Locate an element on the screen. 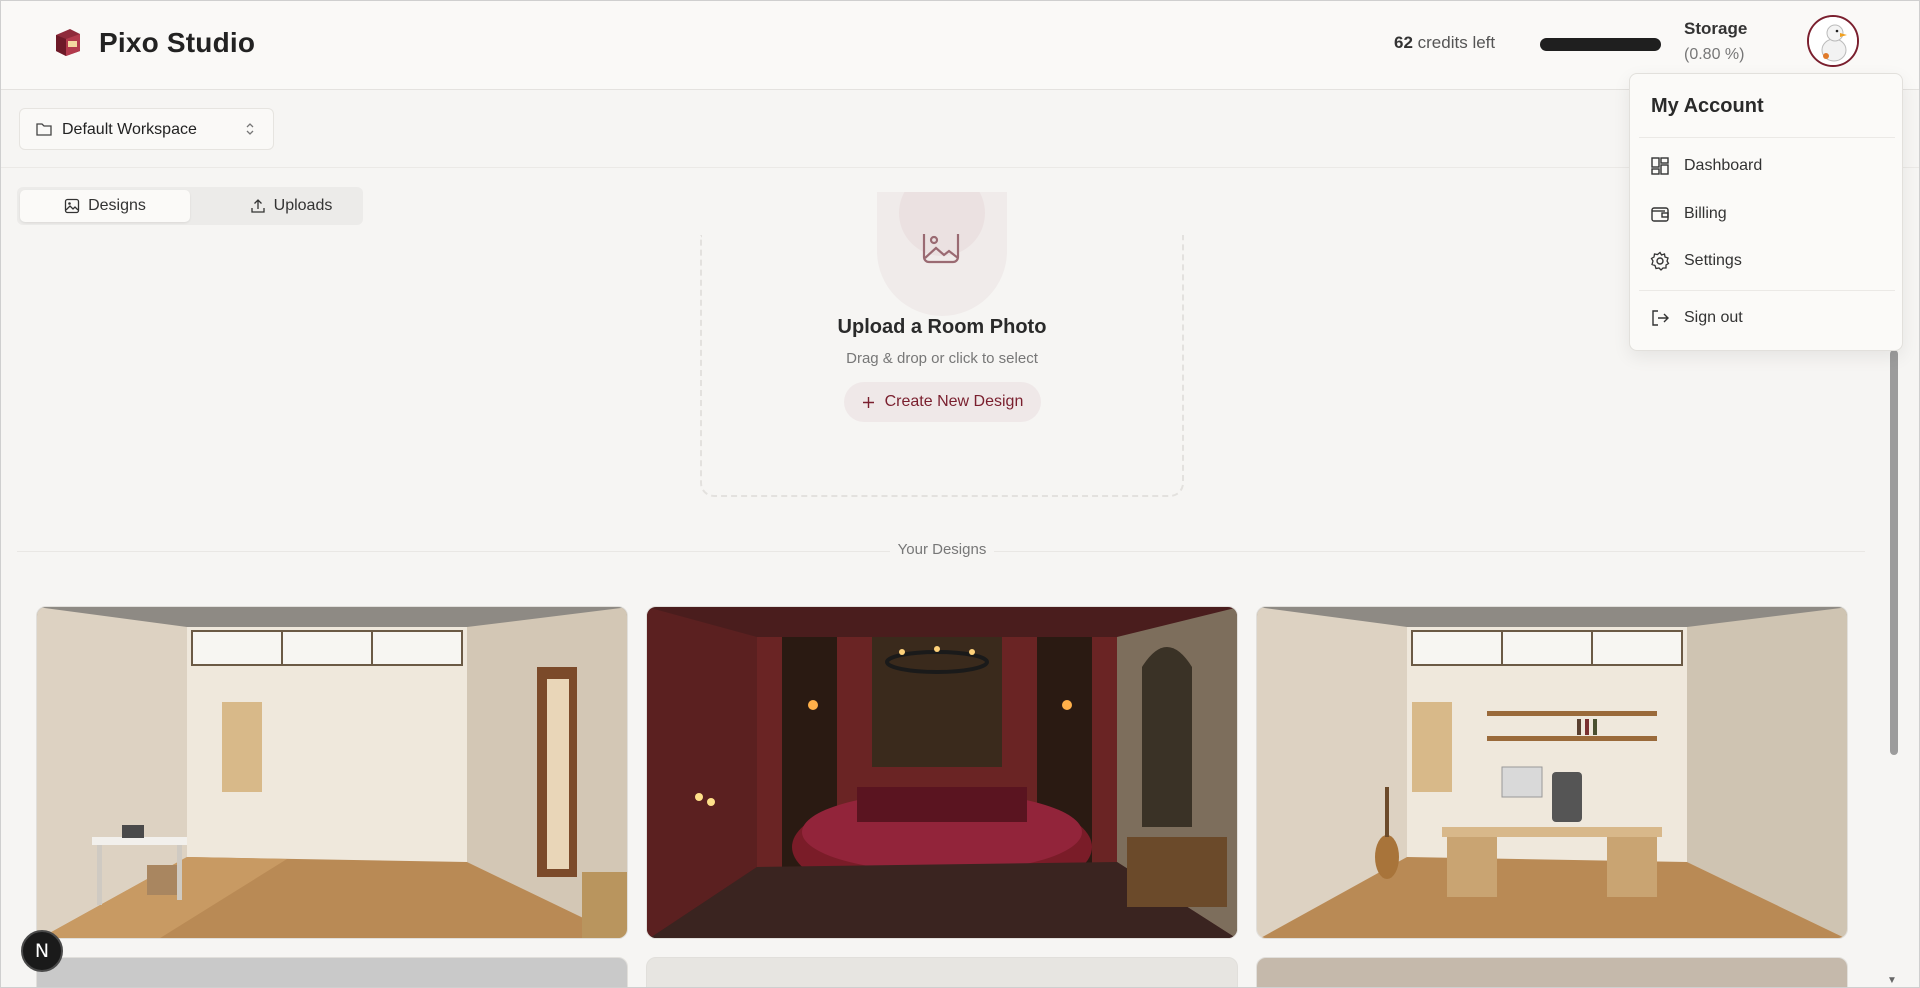 Image resolution: width=1920 pixels, height=988 pixels. image-plus-icon is located at coordinates (941, 249).